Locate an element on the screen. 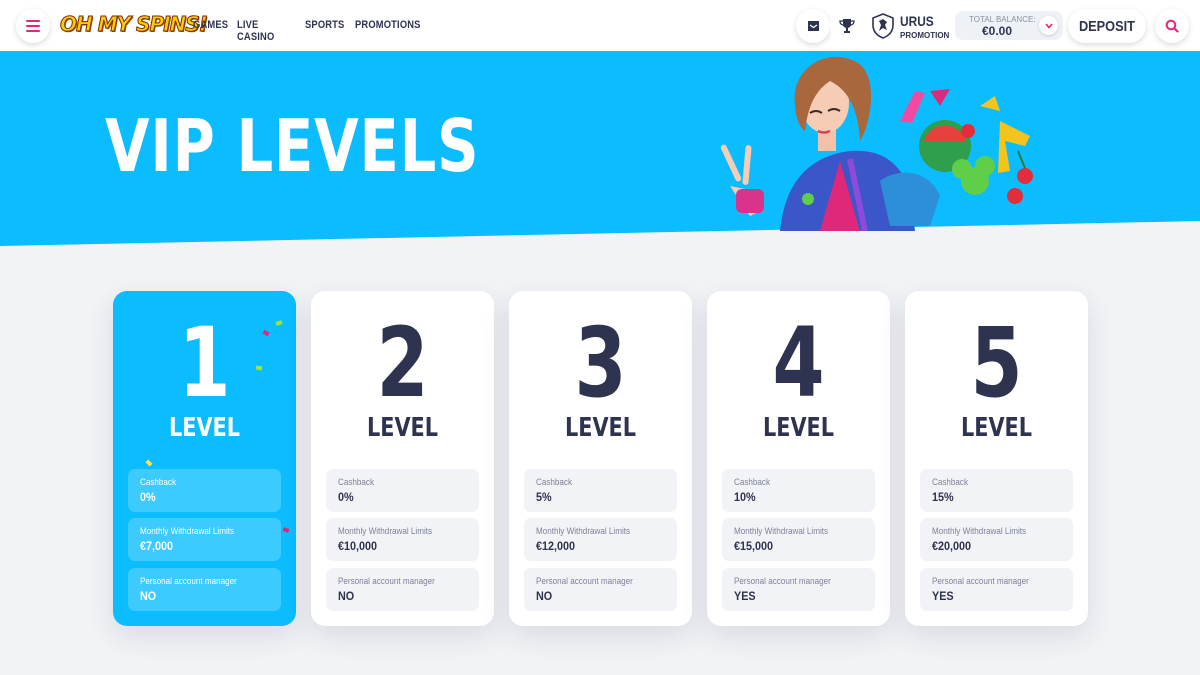 The height and width of the screenshot is (675, 1200). nav-games: GAMES is located at coordinates (210, 31).